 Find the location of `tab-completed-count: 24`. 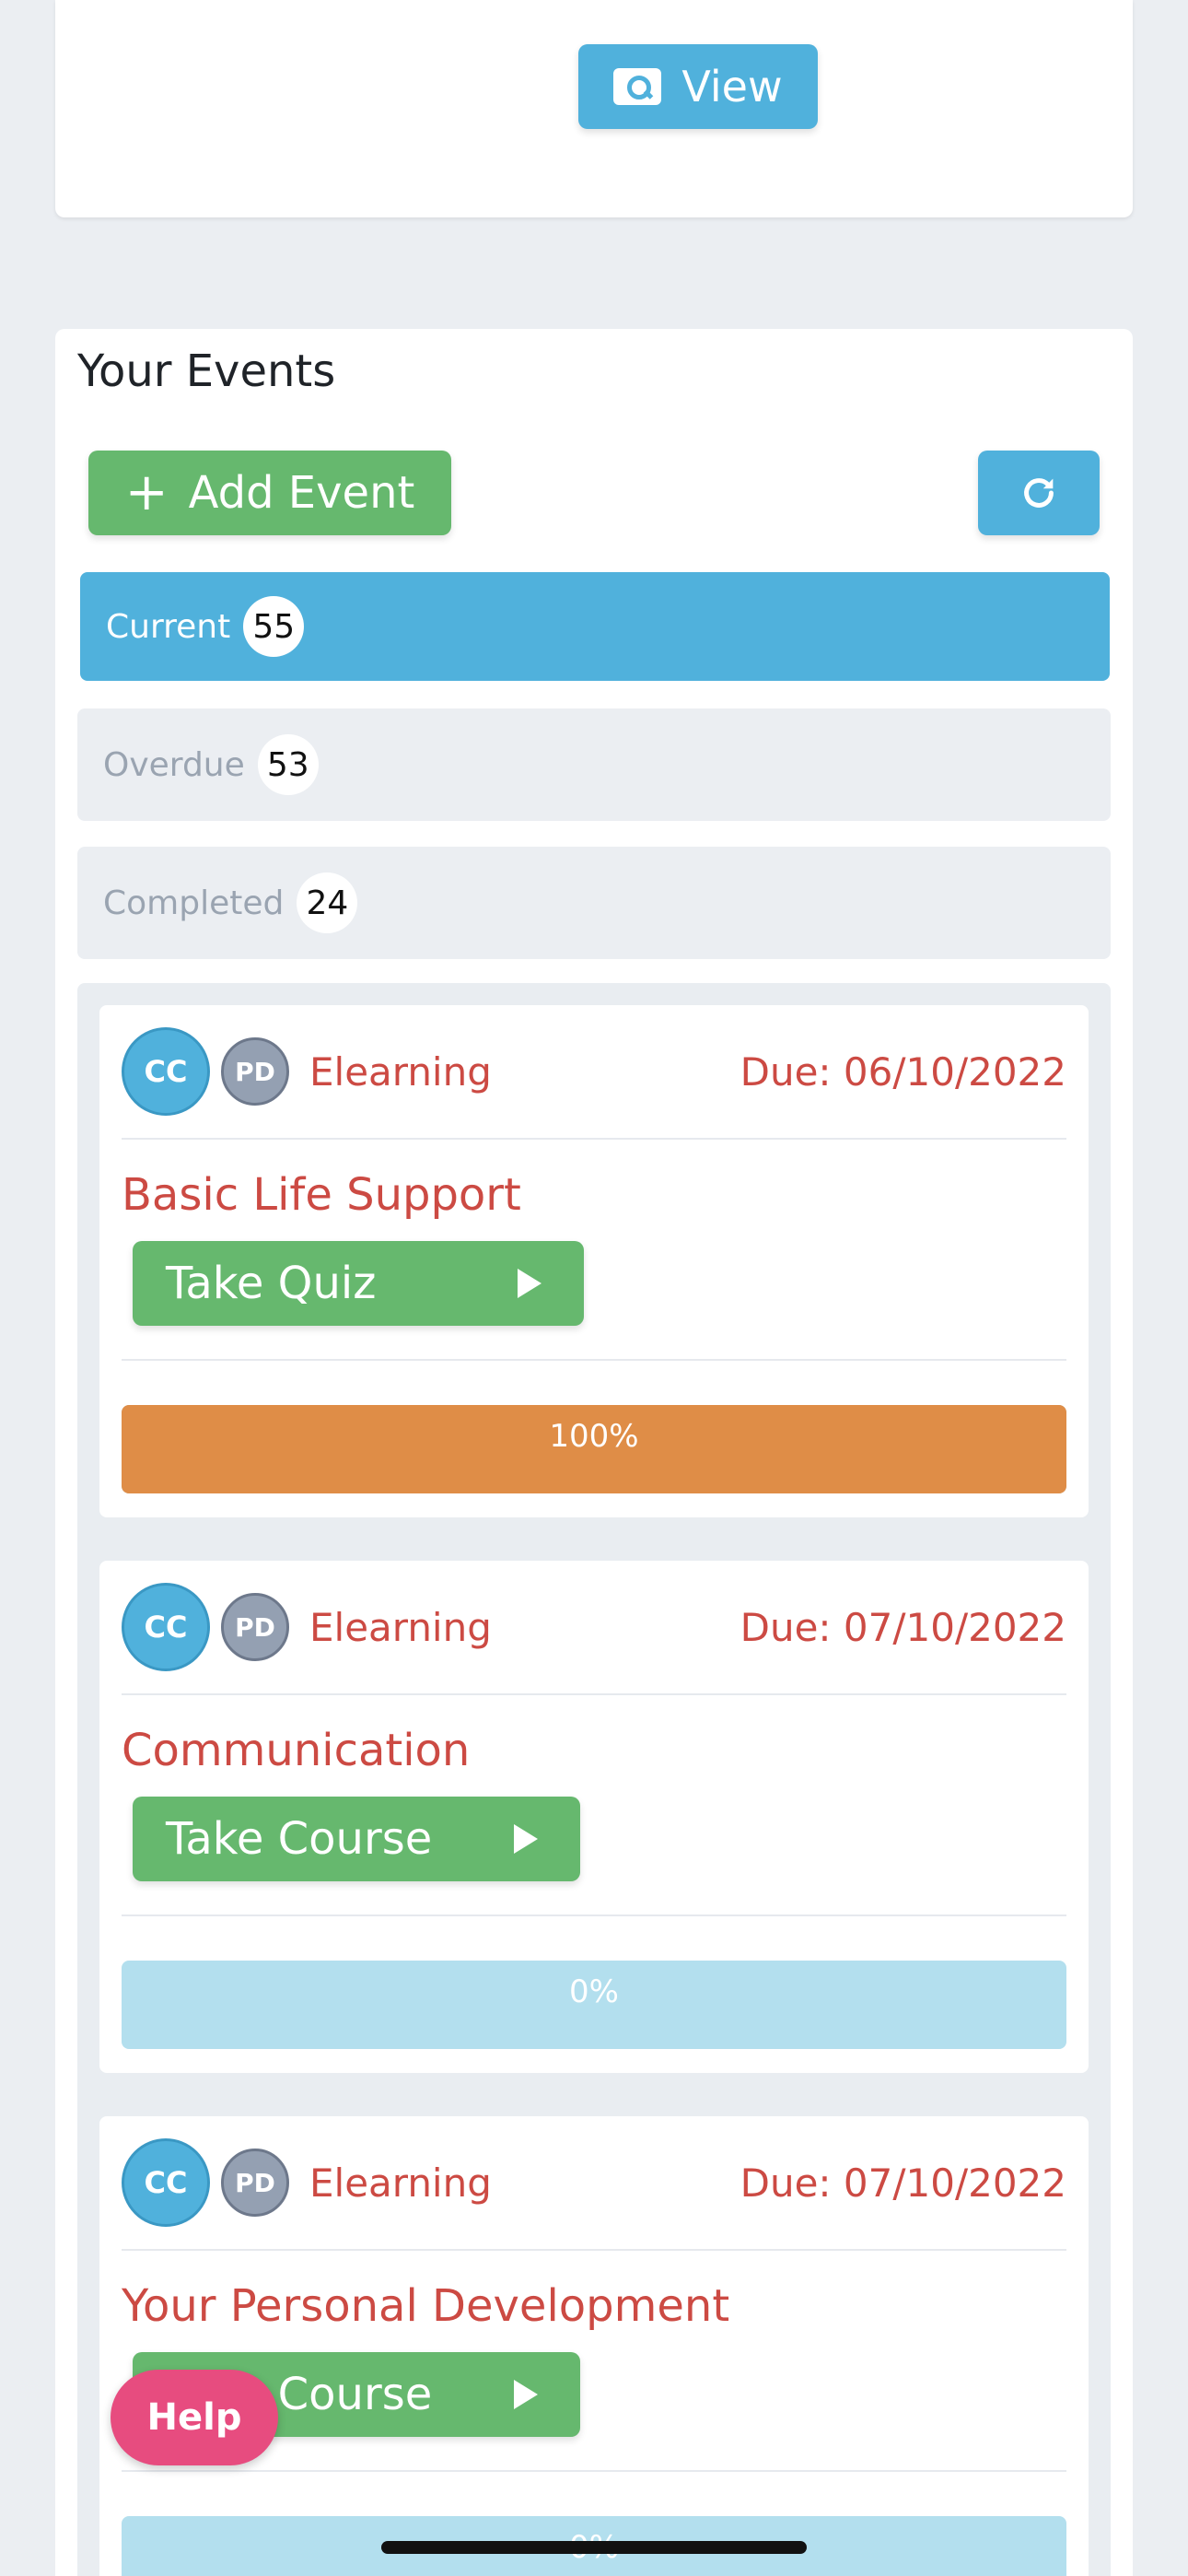

tab-completed-count: 24 is located at coordinates (327, 902).